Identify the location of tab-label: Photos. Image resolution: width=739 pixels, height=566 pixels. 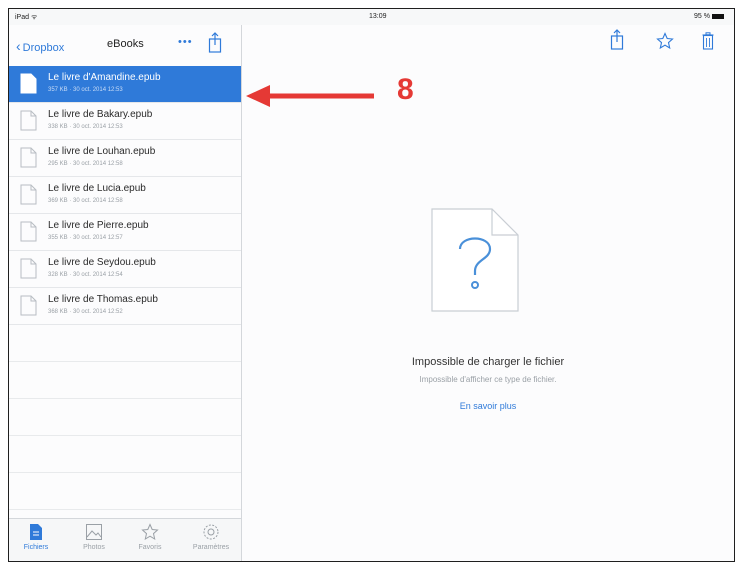
(94, 547).